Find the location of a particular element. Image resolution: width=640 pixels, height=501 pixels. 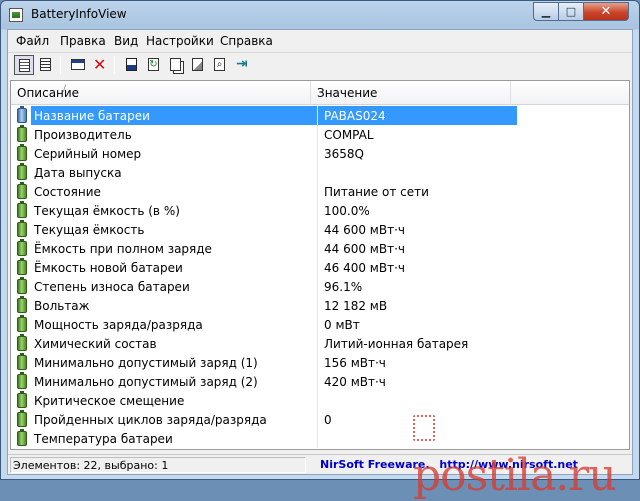

row-description: Минимально допустимый заряд (1) is located at coordinates (146, 363).